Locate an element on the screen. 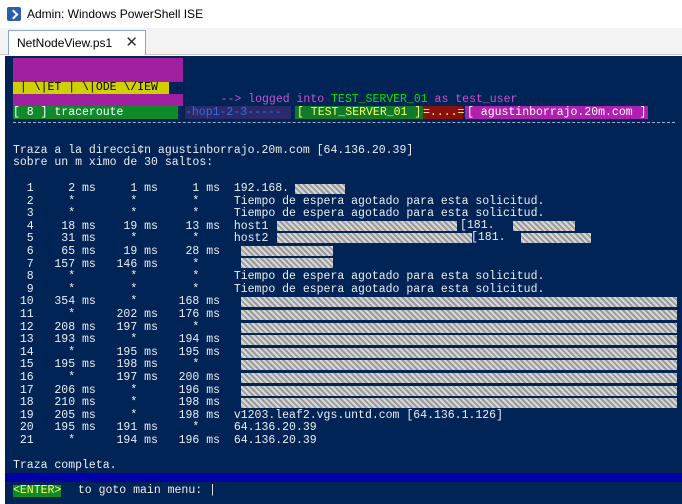 This screenshot has height=504, width=682. input-bar is located at coordinates (343, 477).